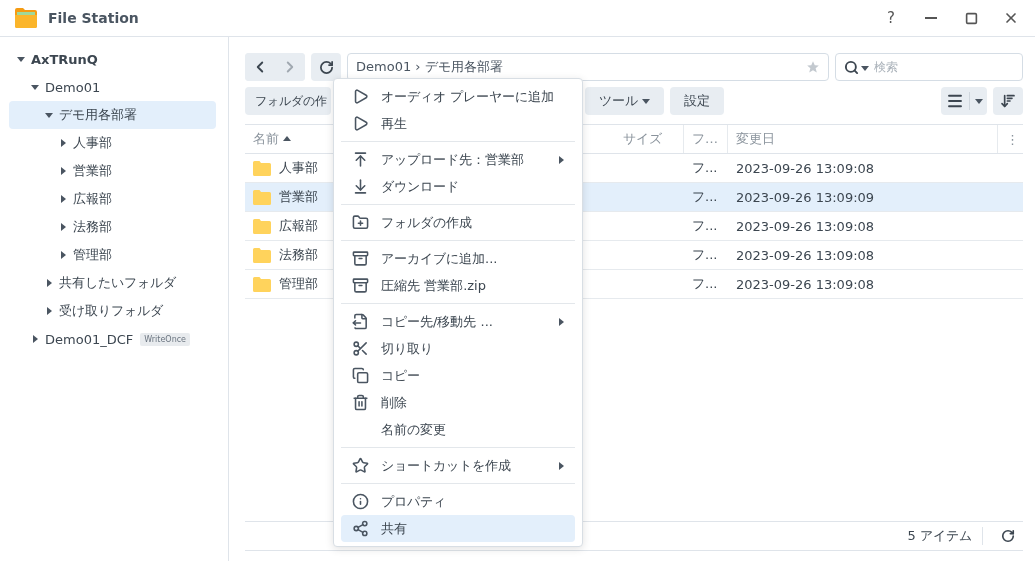 Image resolution: width=1035 pixels, height=561 pixels. Describe the element at coordinates (298, 284) in the screenshot. I see `table-cell: 管理部` at that location.